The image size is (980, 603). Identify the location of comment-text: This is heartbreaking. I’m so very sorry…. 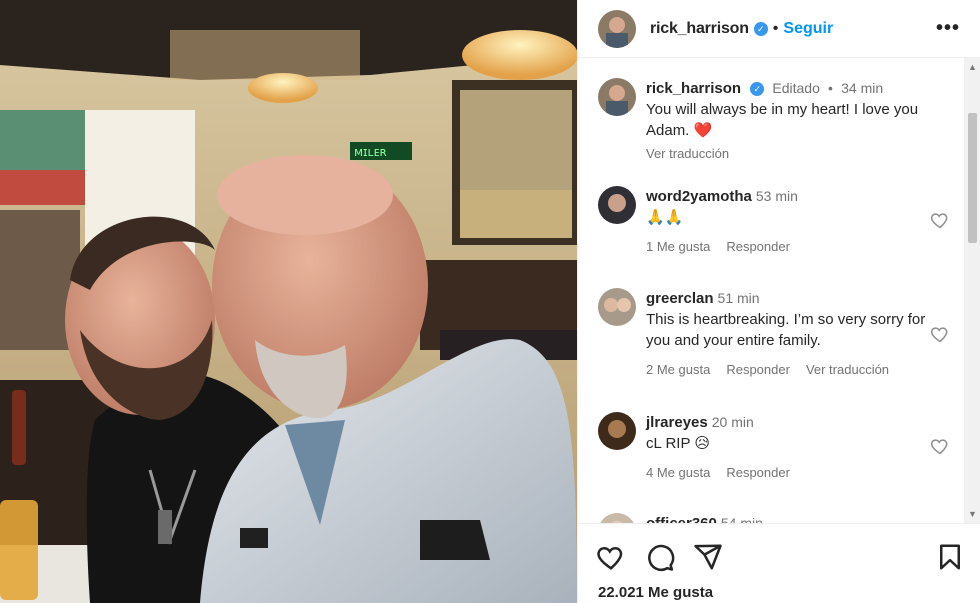
(786, 330).